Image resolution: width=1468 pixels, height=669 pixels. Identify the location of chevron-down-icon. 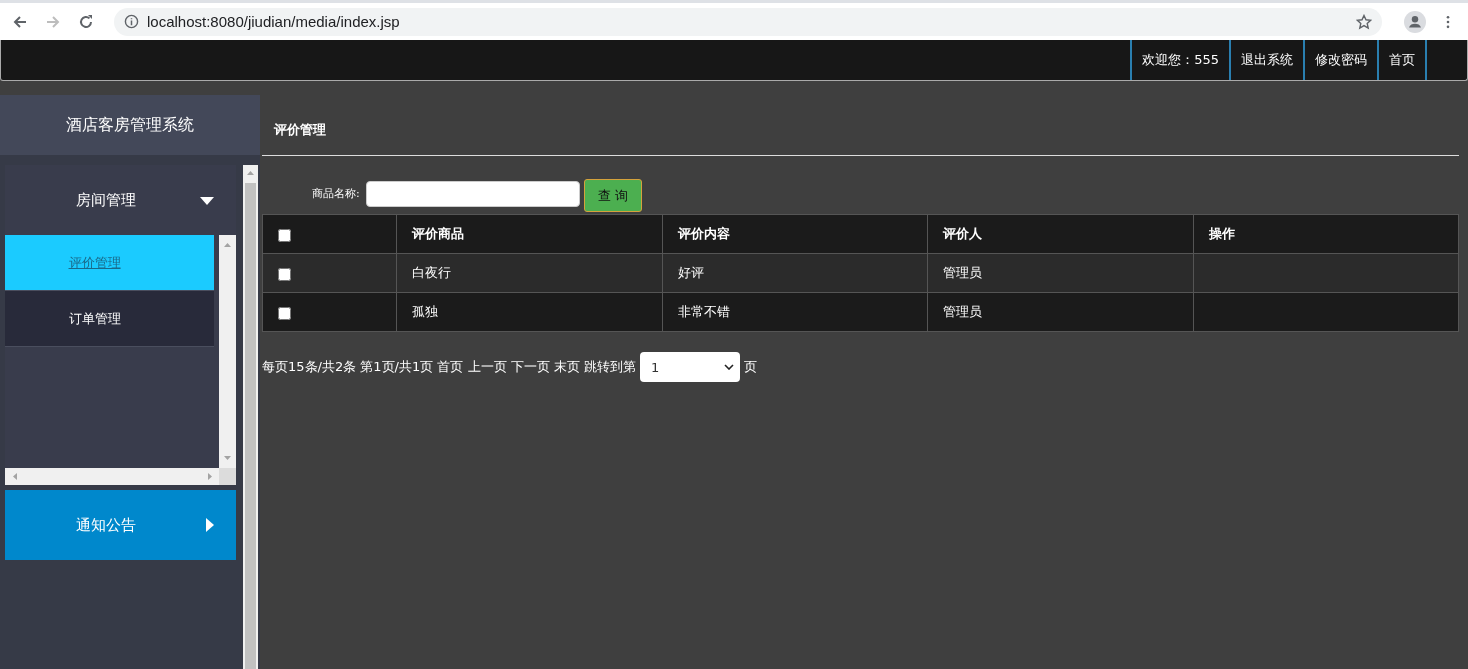
(728, 367).